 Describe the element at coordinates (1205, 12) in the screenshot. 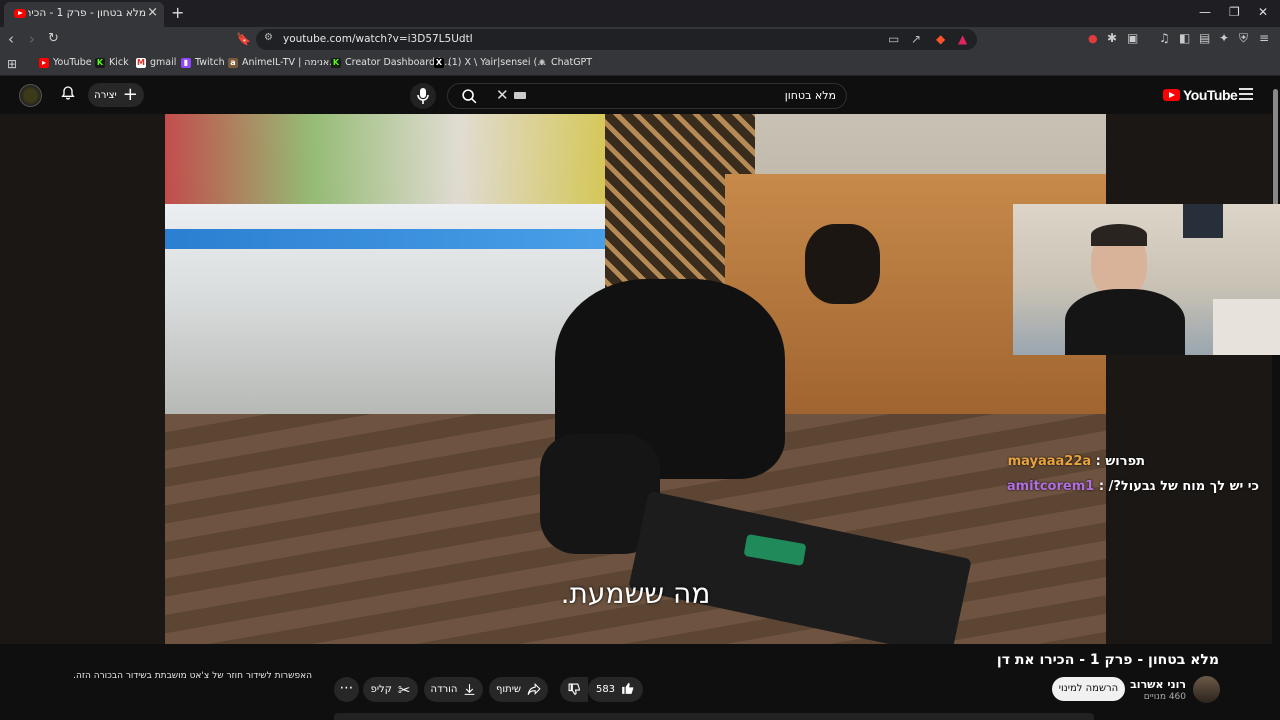

I see `minimize-icon: —` at that location.